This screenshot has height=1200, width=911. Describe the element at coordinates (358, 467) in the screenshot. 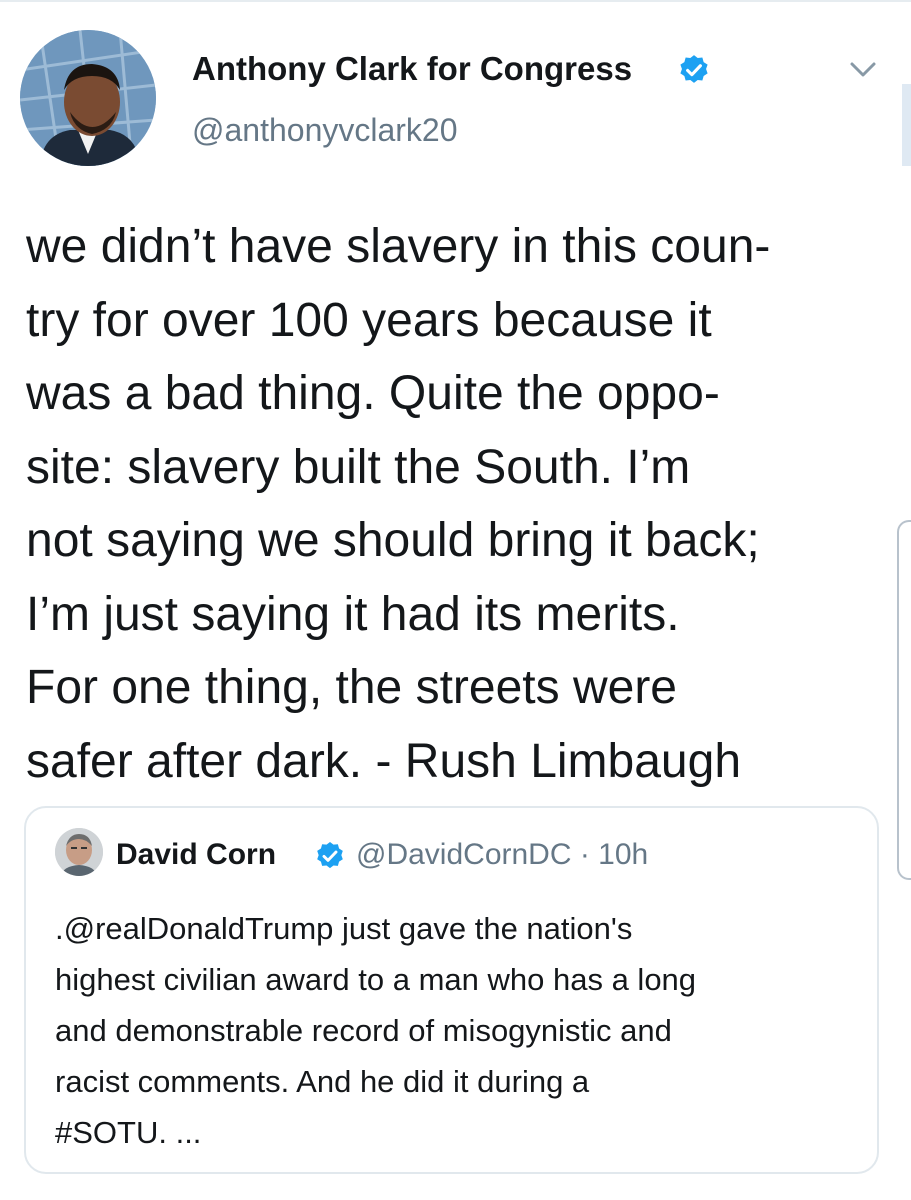

I see `tweet-text-line: site: slavery built the South. I’m` at that location.